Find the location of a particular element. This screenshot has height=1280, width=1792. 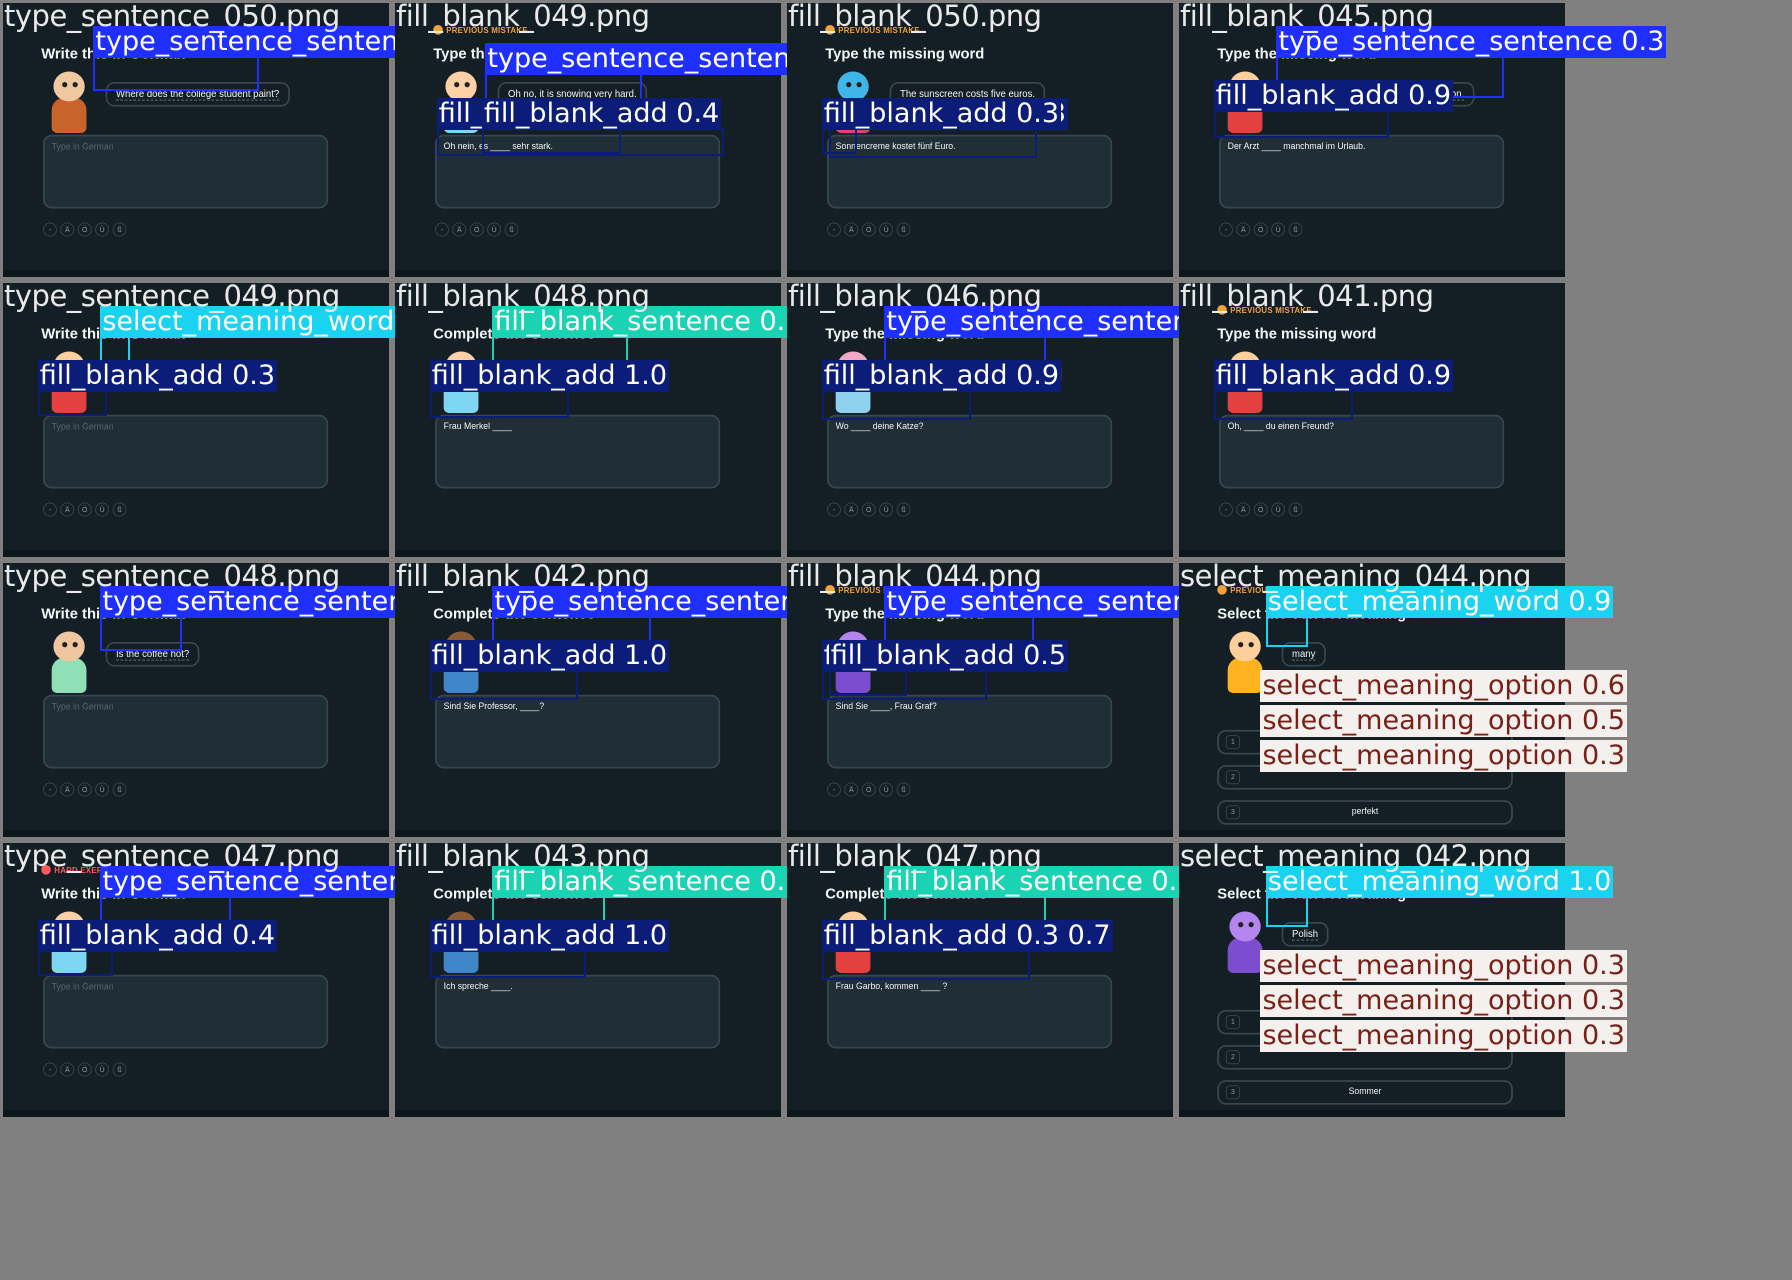

speech-bubble: Polish is located at coordinates (1305, 934).